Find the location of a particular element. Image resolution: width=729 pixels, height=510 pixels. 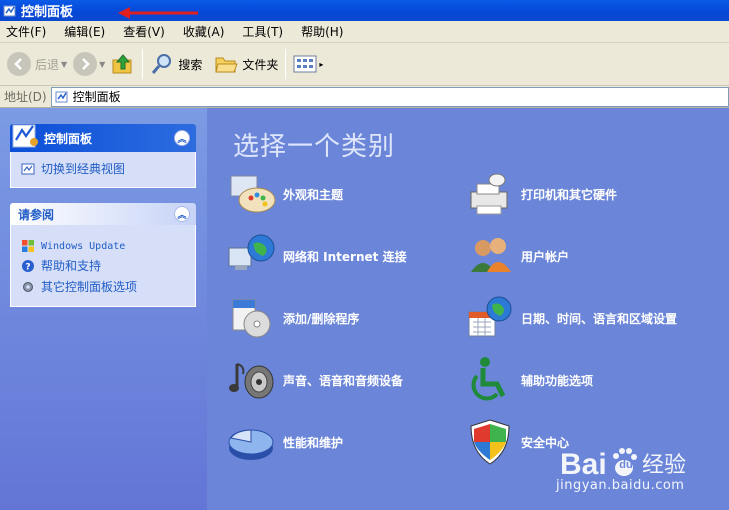

classic-view-icon is located at coordinates (28, 168).